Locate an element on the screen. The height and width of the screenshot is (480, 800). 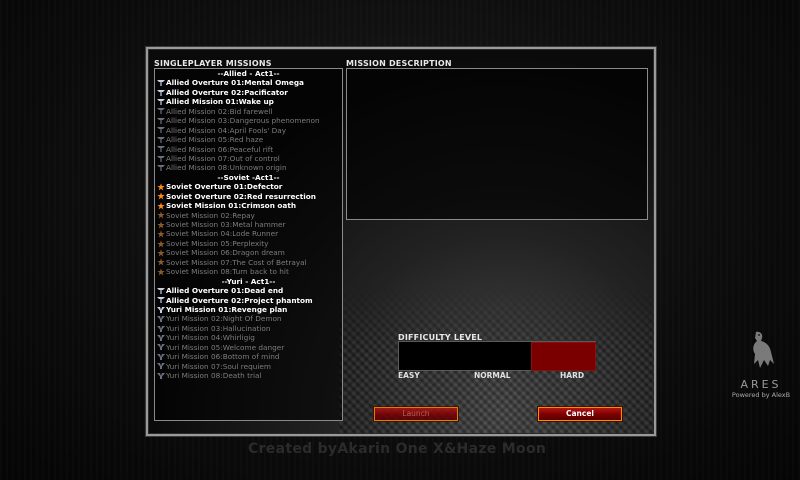
mission-item: Yuri Mission 08:Death trial is located at coordinates (248, 375).